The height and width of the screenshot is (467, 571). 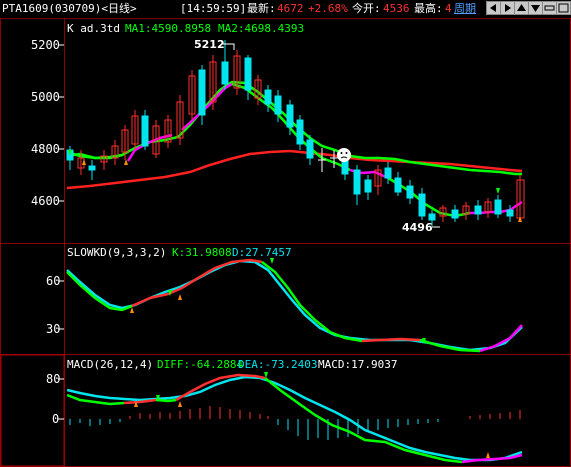 I want to click on open-label: 今开:, so click(x=366, y=8).